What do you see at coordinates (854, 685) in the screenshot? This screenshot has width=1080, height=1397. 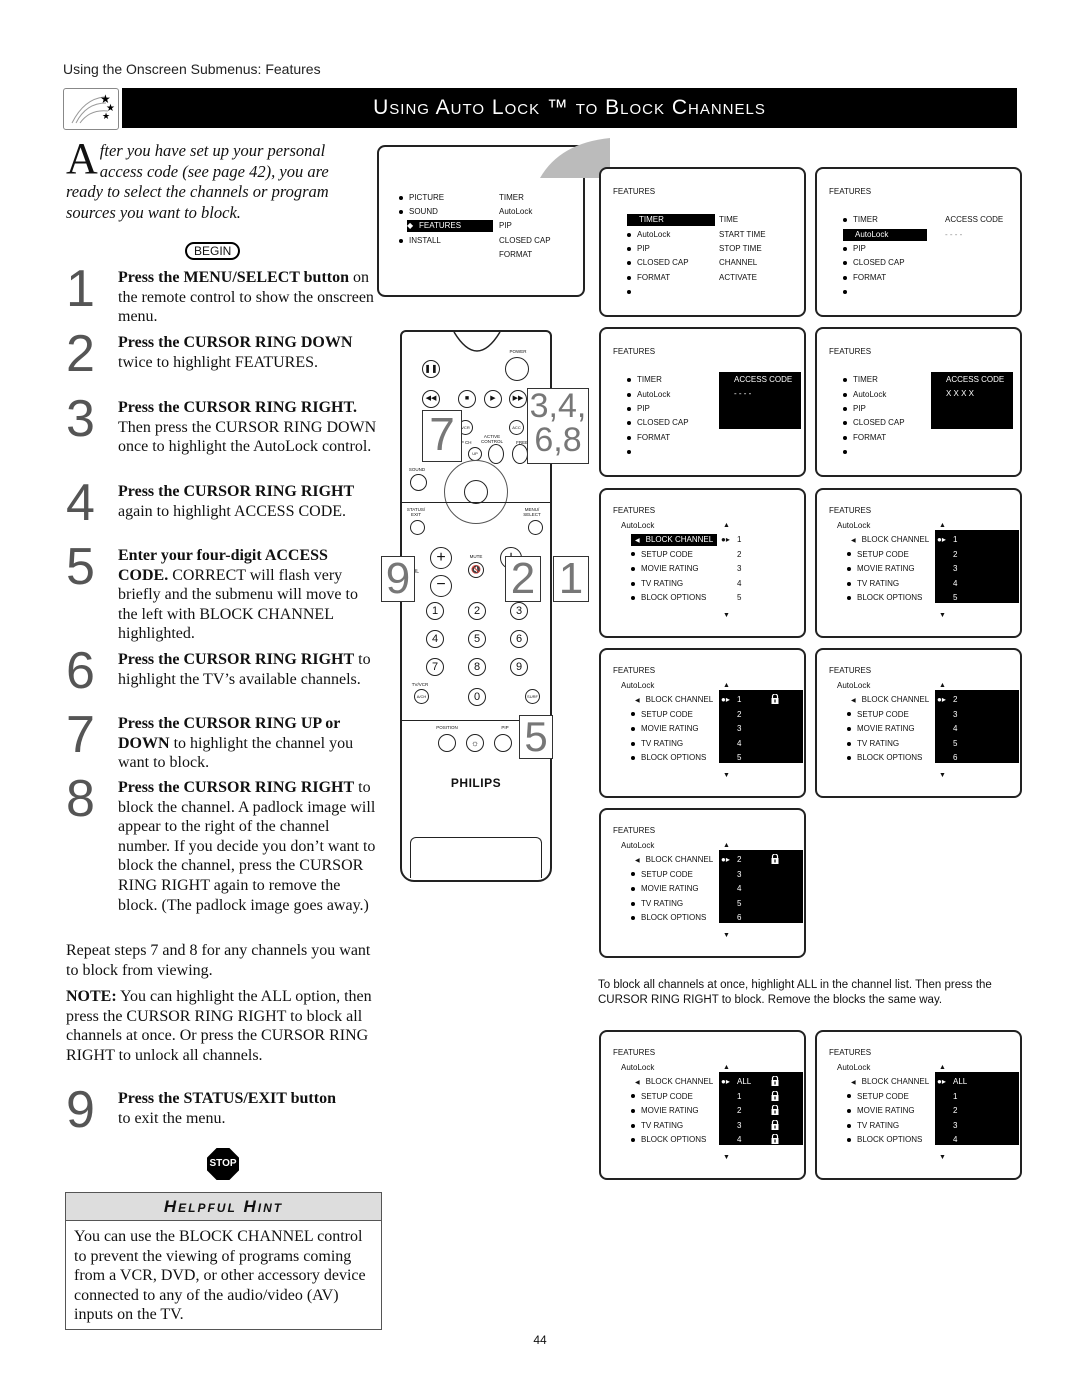 I see `screen-subtitle: AutoLock` at bounding box center [854, 685].